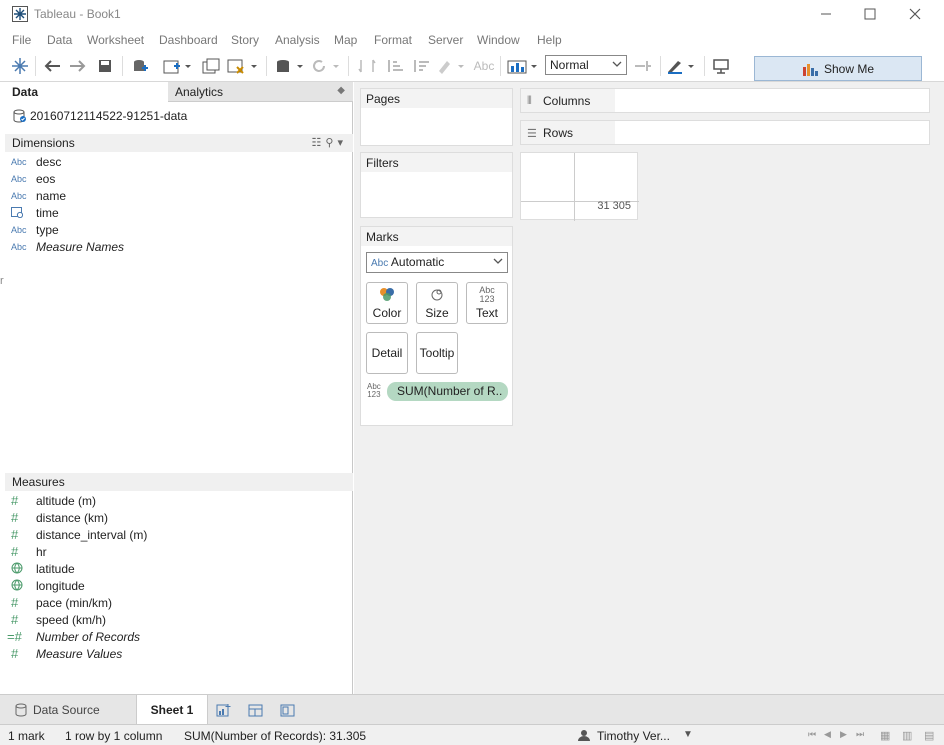 The height and width of the screenshot is (745, 944). I want to click on view-value: 31 305, so click(614, 206).